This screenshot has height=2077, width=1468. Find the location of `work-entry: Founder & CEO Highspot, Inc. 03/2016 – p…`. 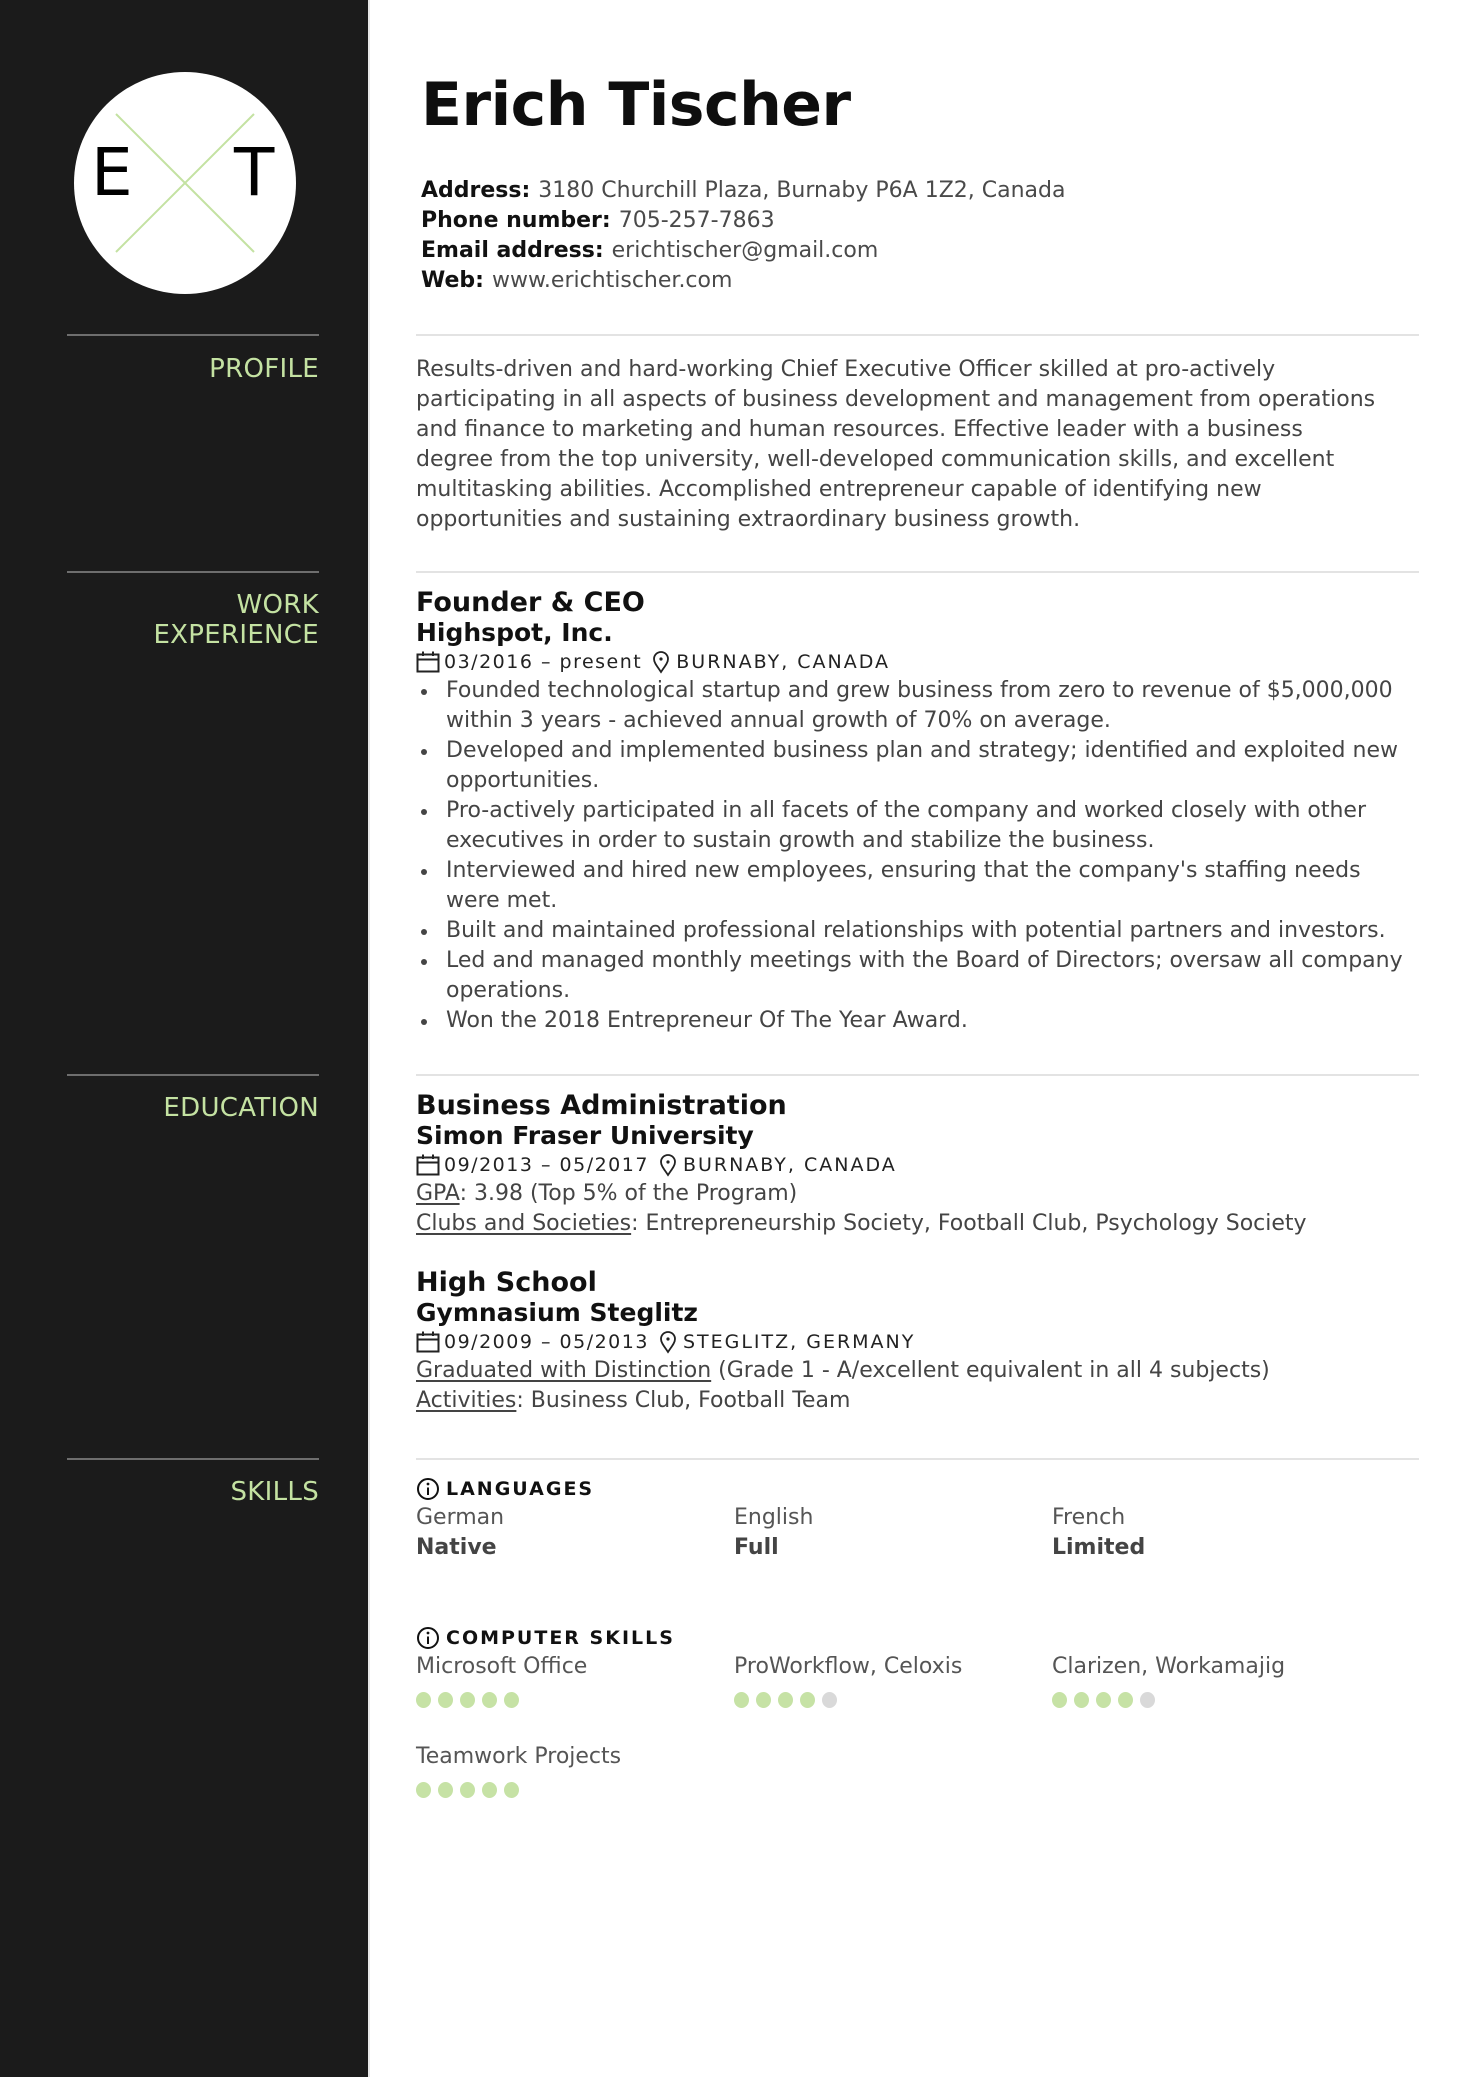

work-entry: Founder & CEO Highspot, Inc. 03/2016 – p… is located at coordinates (916, 811).